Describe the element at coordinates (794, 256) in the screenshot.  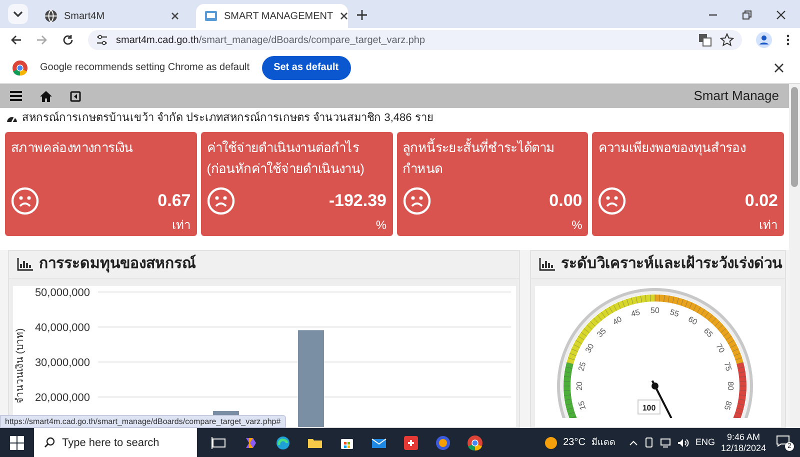
I see `scrollbar` at that location.